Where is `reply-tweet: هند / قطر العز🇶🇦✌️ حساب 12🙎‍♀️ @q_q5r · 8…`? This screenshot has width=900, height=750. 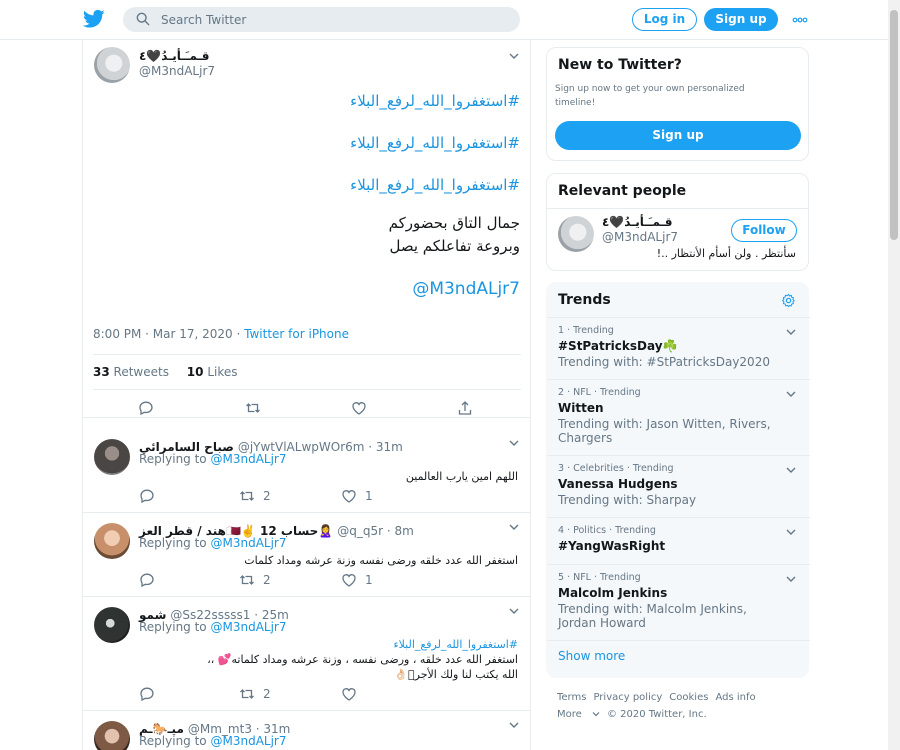 reply-tweet: هند / قطر العز🇶🇦✌️ حساب 12🙎‍♀️ @q_q5r · 8… is located at coordinates (306, 555).